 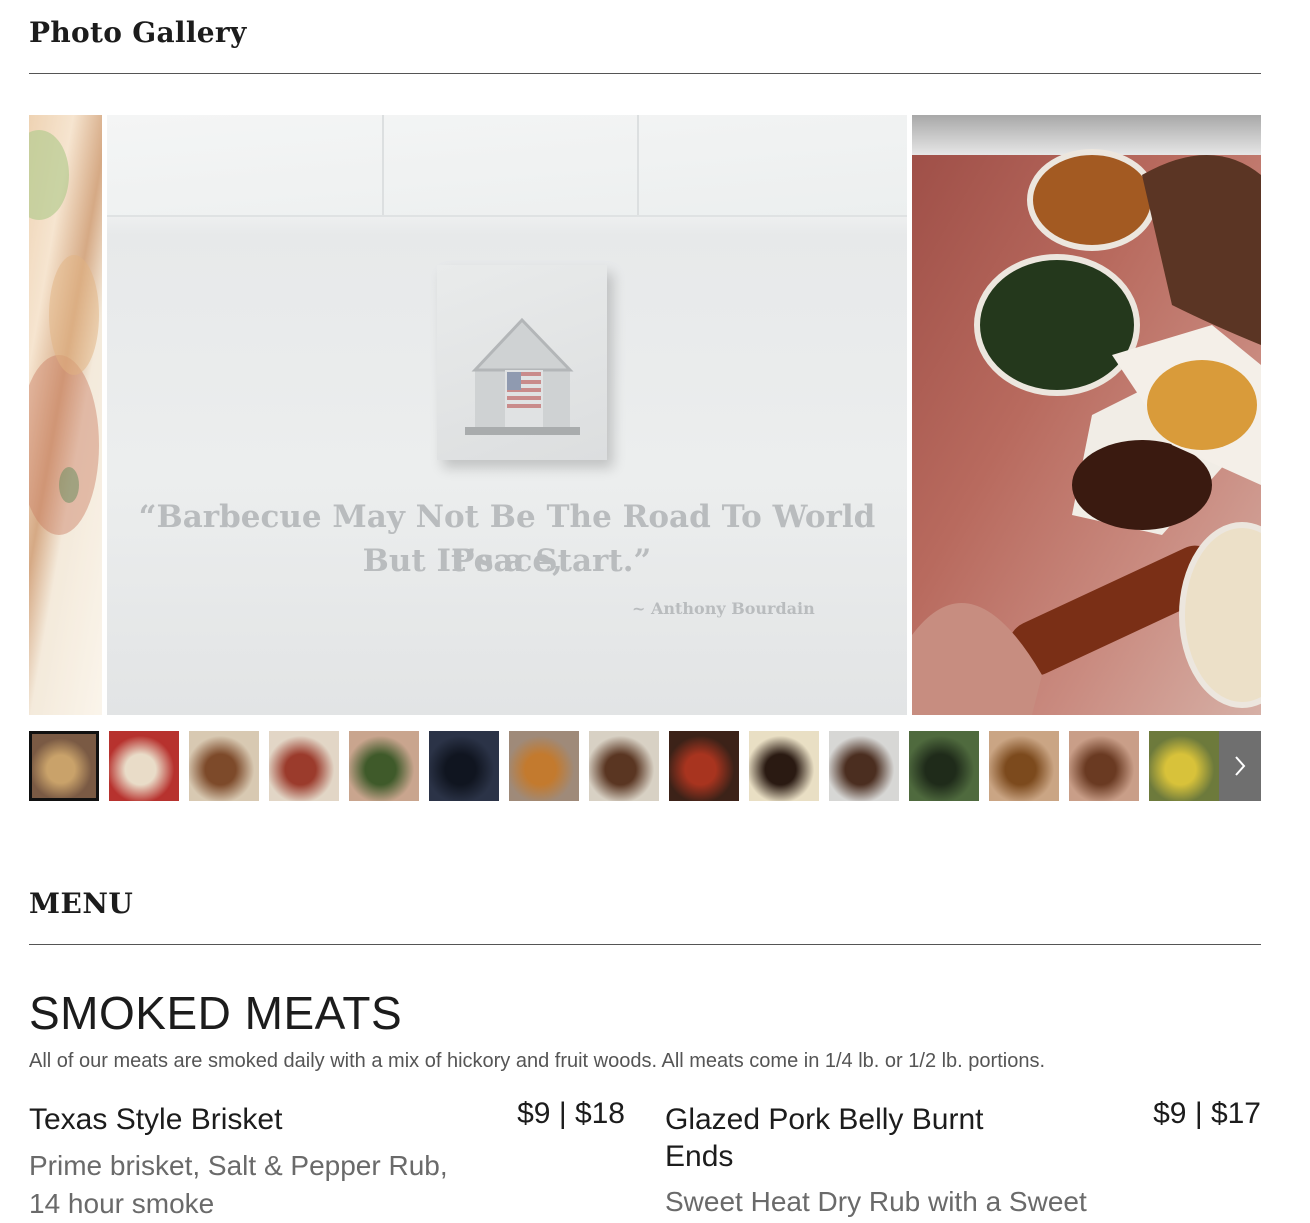 I want to click on menu-item-name: Glazed Pork Belly Burnt Ends, so click(x=824, y=1138).